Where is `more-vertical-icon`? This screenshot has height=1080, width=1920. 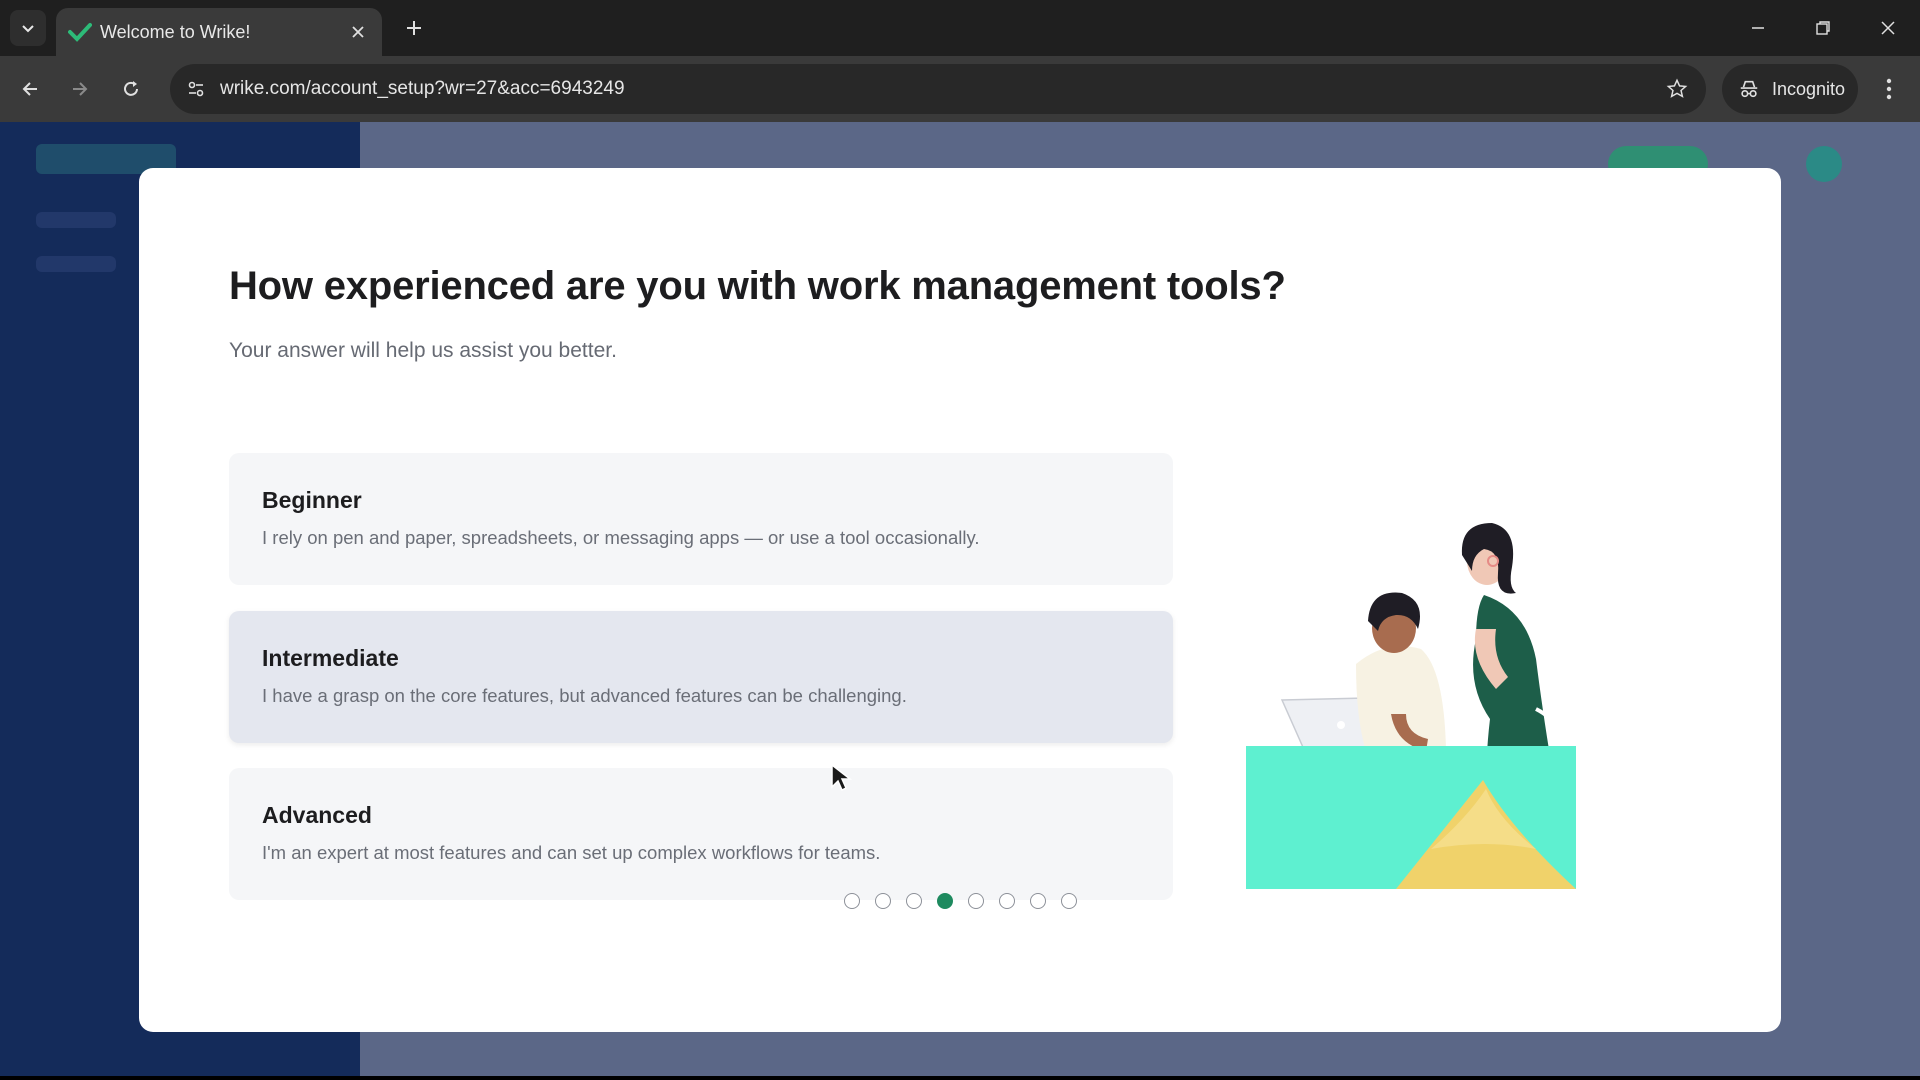
more-vertical-icon is located at coordinates (1889, 89).